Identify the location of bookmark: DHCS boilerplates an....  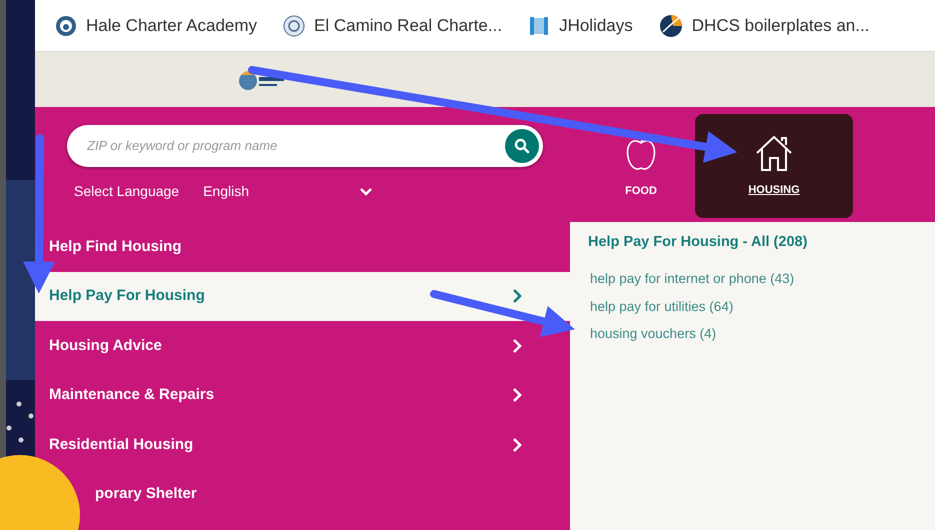
(764, 25).